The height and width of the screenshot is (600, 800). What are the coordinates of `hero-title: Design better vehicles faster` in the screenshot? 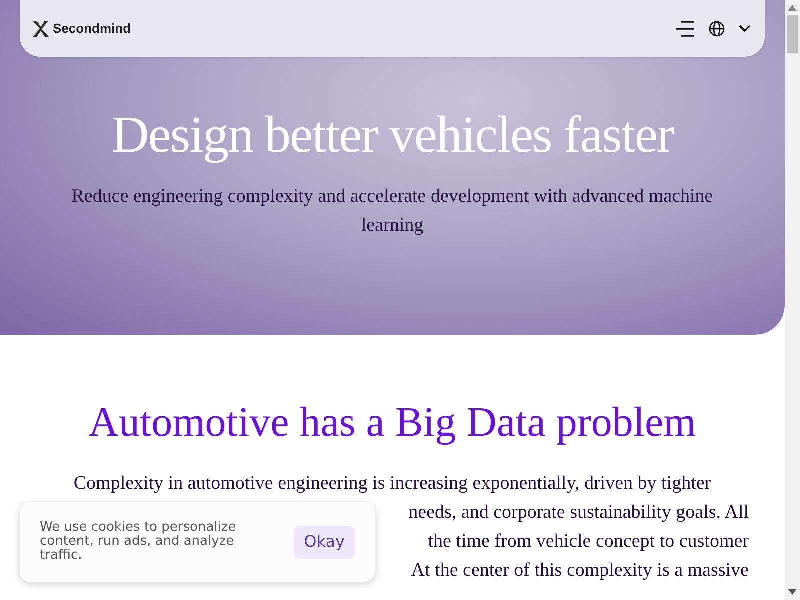 It's located at (393, 136).